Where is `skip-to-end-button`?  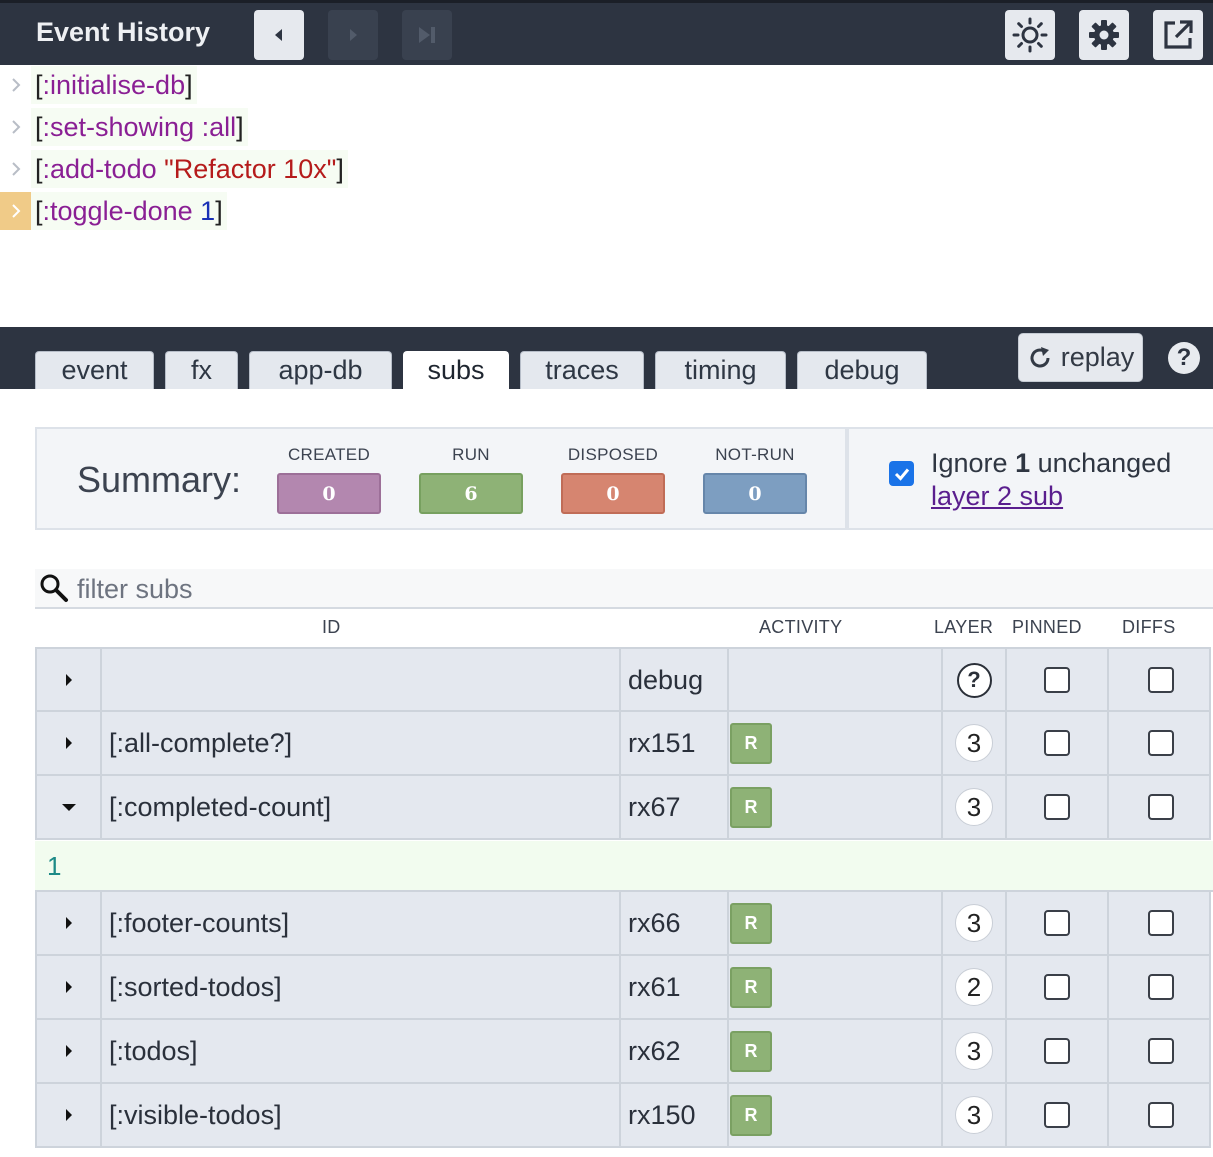
skip-to-end-button is located at coordinates (427, 35).